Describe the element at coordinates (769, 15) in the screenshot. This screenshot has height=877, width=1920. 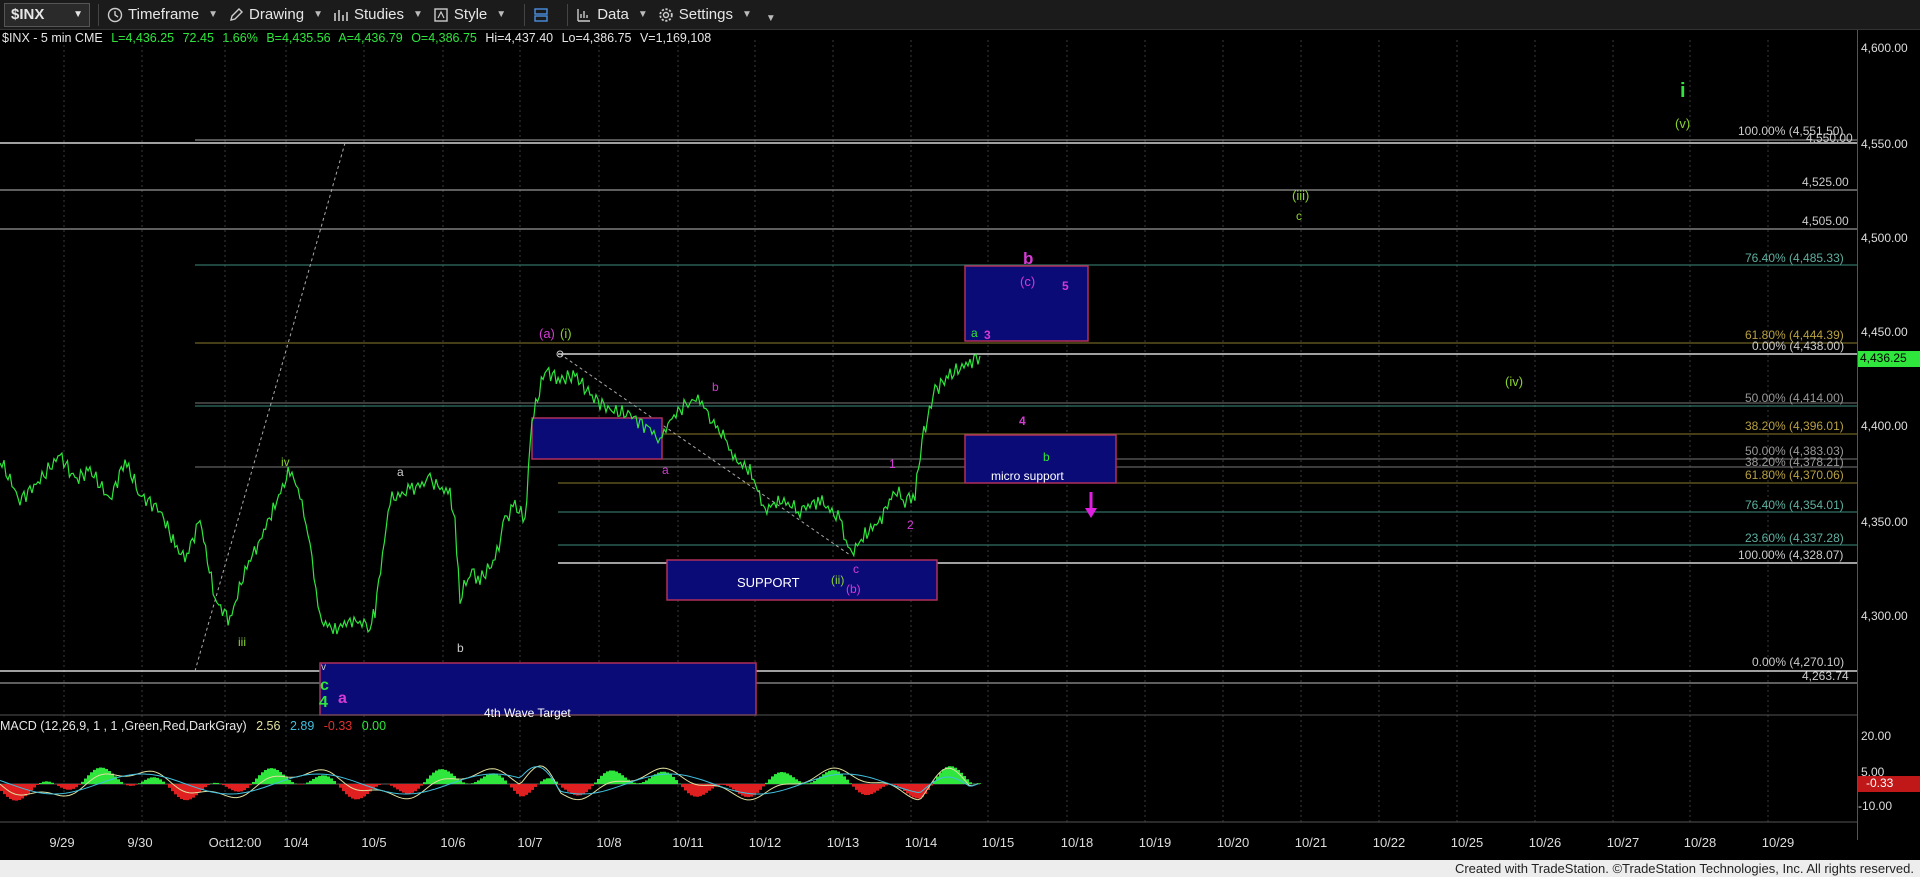
I see `toolbar-overflow-button: ▼` at that location.